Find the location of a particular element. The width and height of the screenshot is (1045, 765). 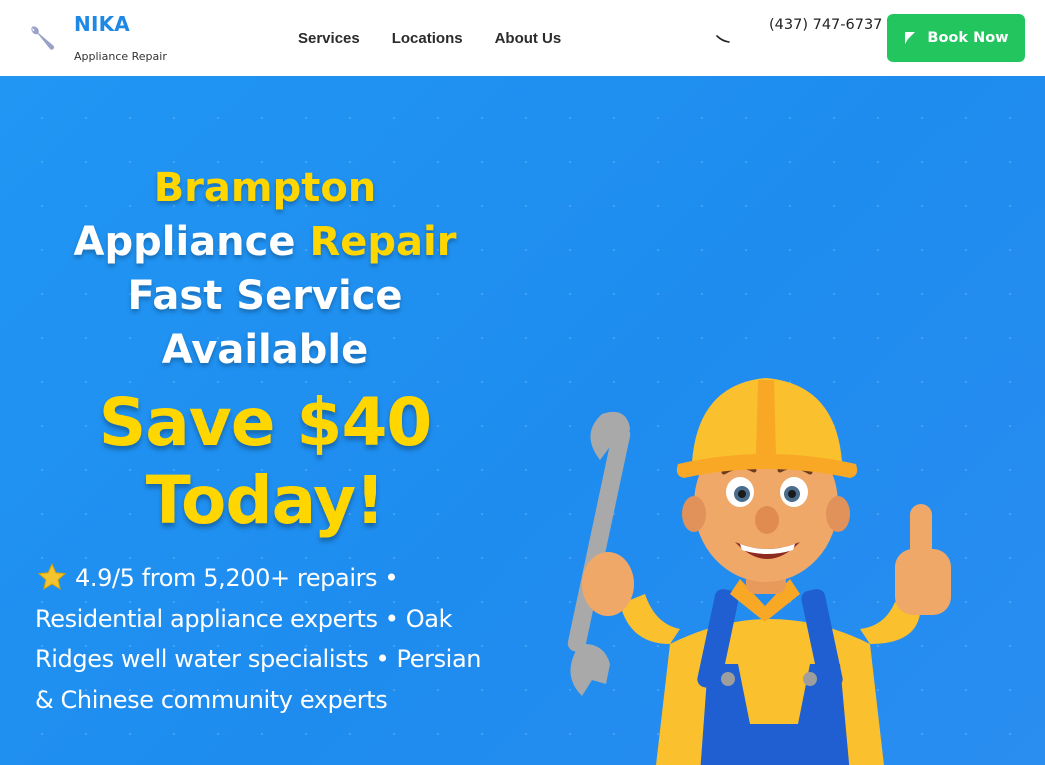

book-now-button: Book Now is located at coordinates (956, 38).